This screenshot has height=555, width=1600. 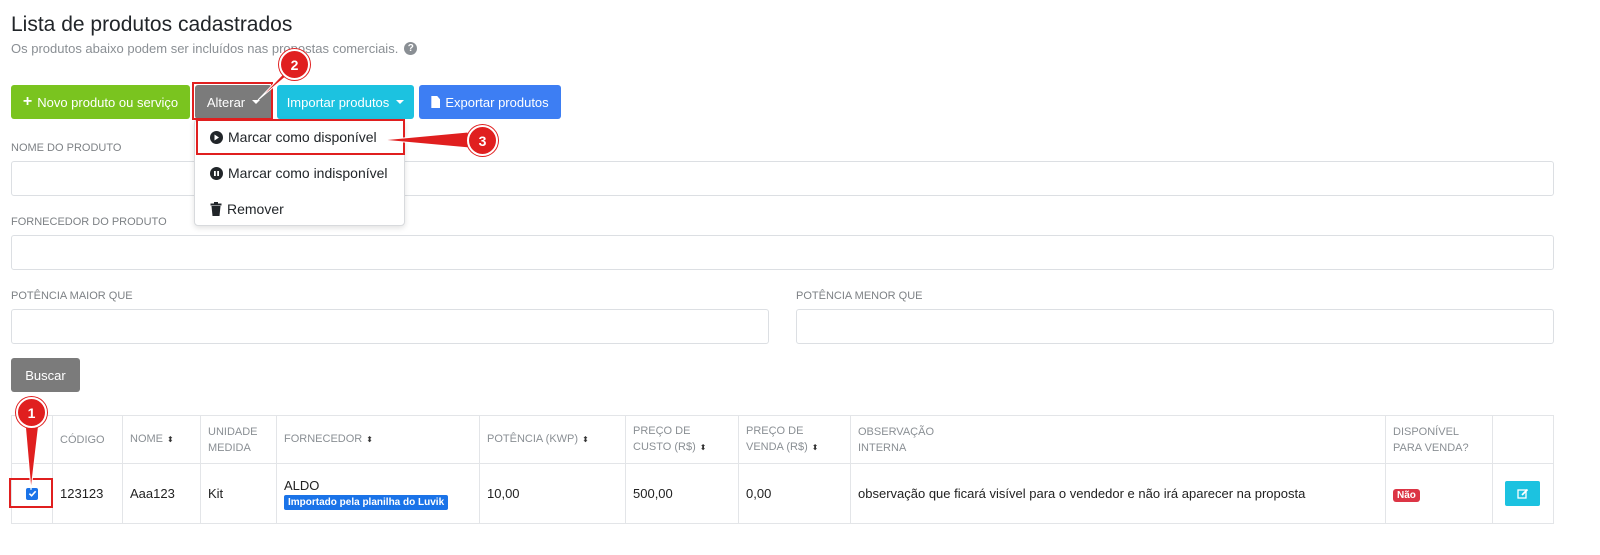 I want to click on fornecedor-input, so click(x=782, y=252).